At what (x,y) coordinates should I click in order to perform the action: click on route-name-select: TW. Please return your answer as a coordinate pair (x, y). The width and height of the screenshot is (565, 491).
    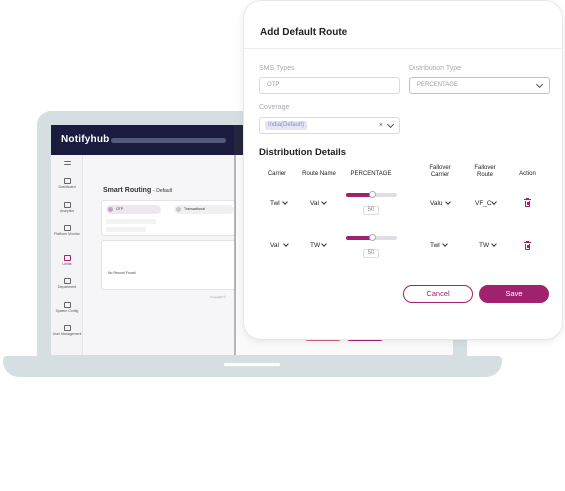
    Looking at the image, I should click on (315, 245).